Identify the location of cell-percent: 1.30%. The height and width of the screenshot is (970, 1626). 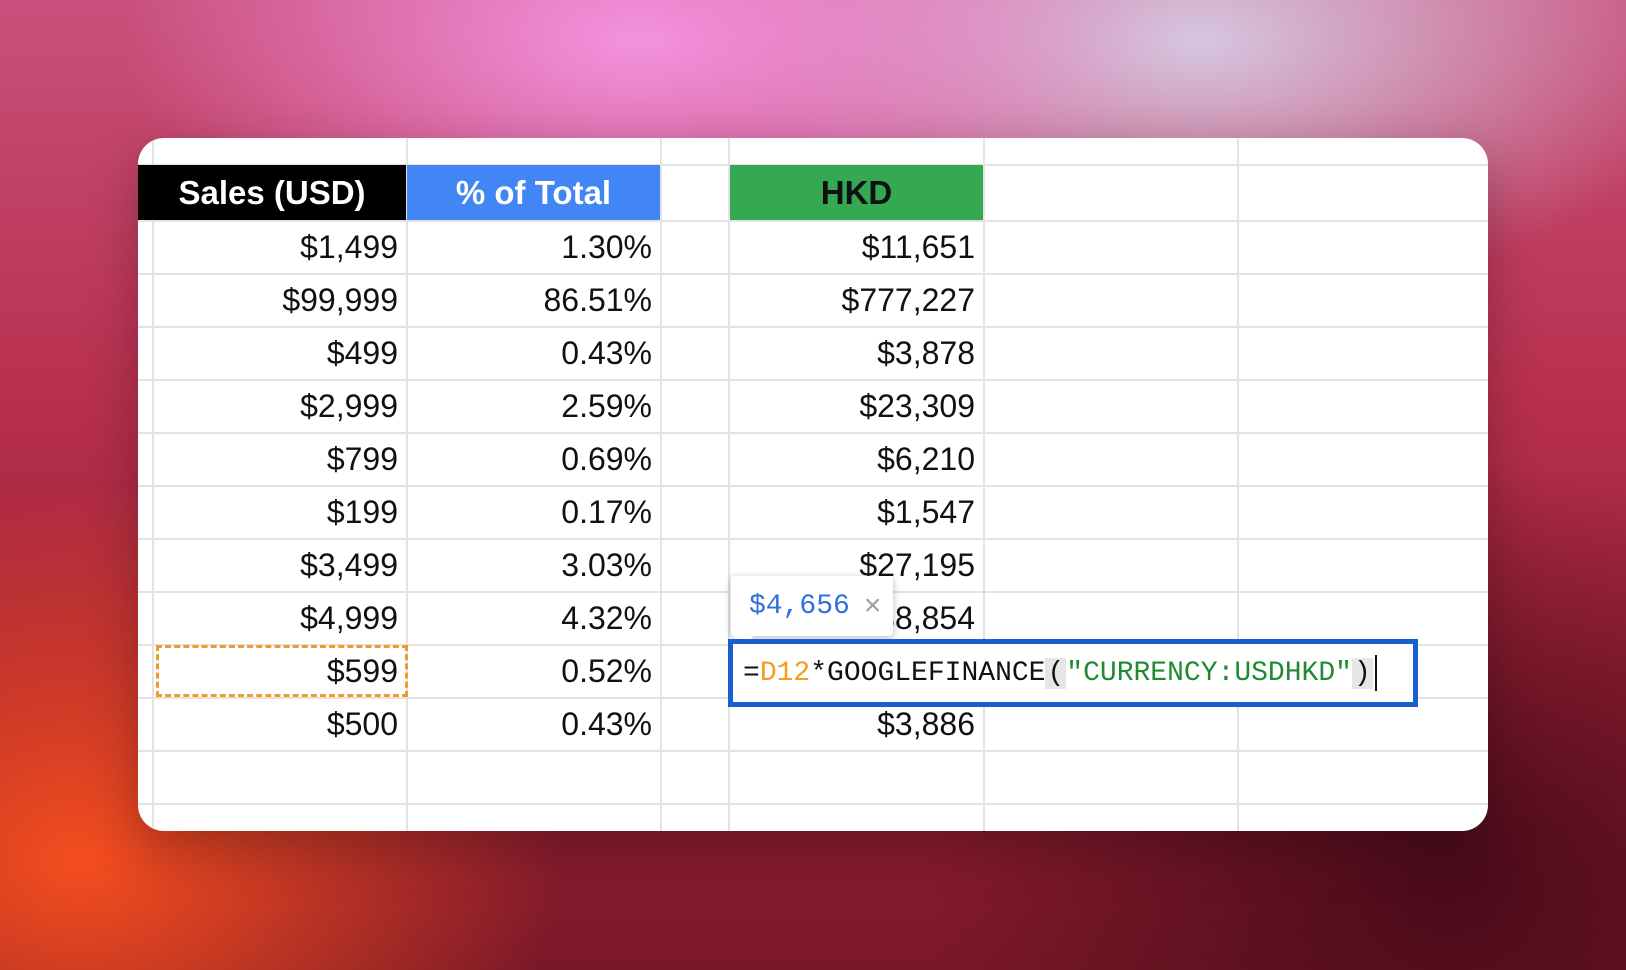
(534, 247).